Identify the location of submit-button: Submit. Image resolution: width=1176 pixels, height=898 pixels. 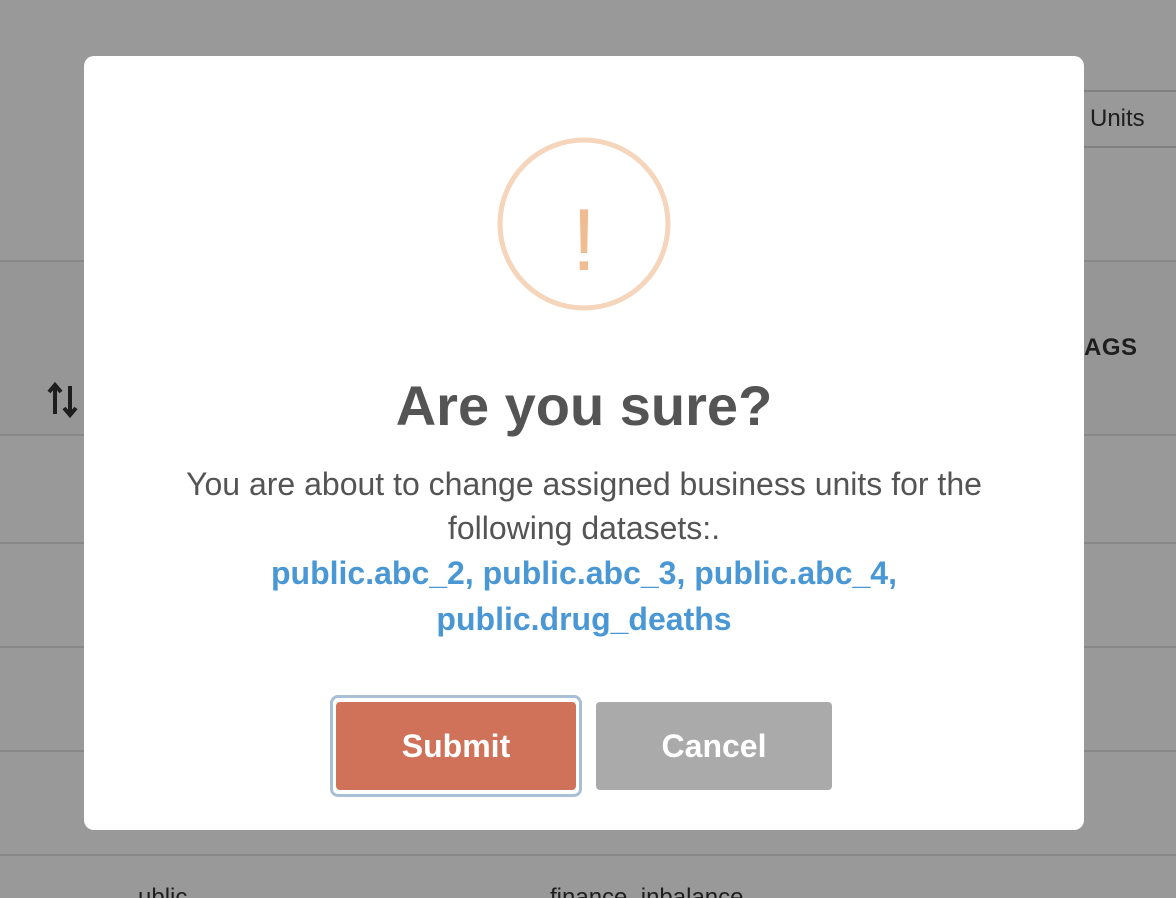
(456, 746).